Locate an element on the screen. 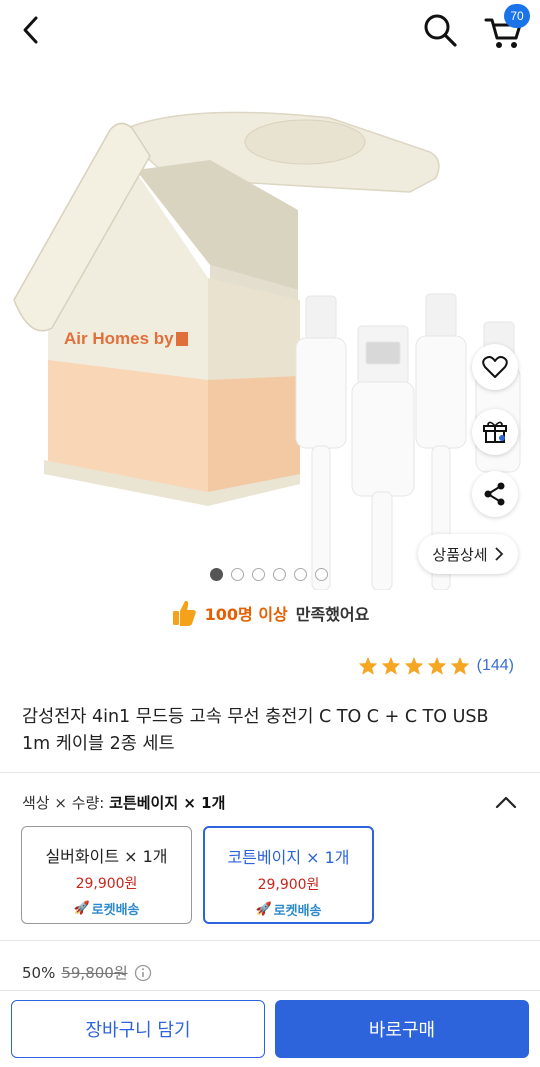 The image size is (540, 1067). chevron-up-icon is located at coordinates (506, 802).